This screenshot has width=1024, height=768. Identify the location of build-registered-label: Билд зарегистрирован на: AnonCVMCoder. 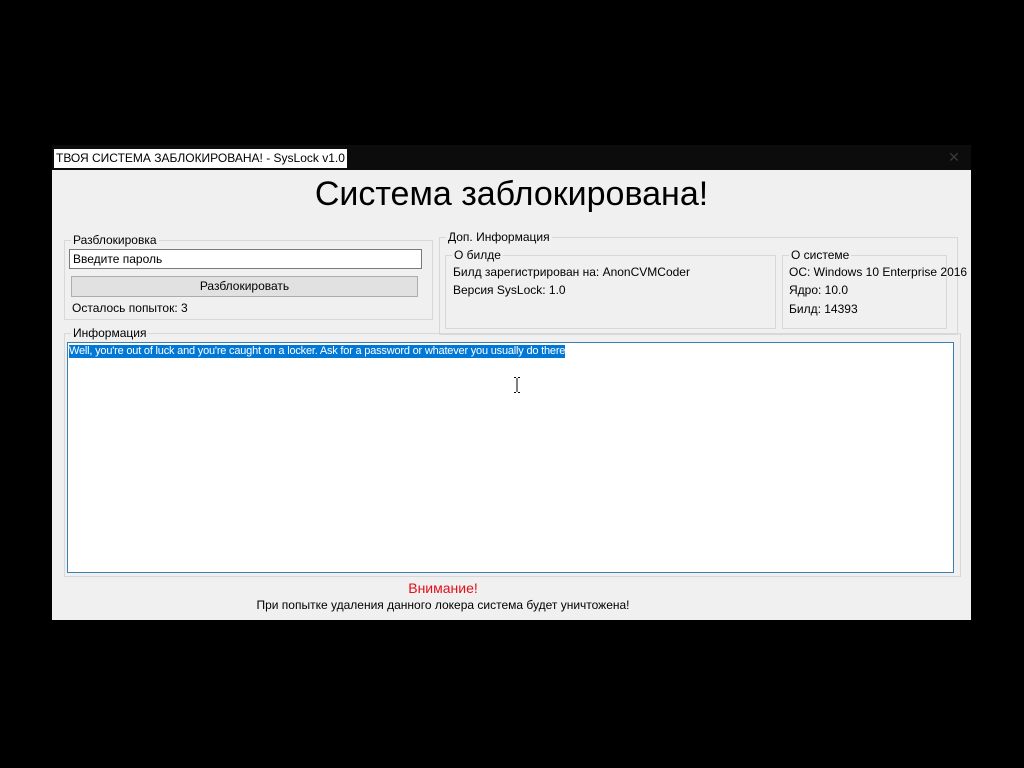
(571, 272).